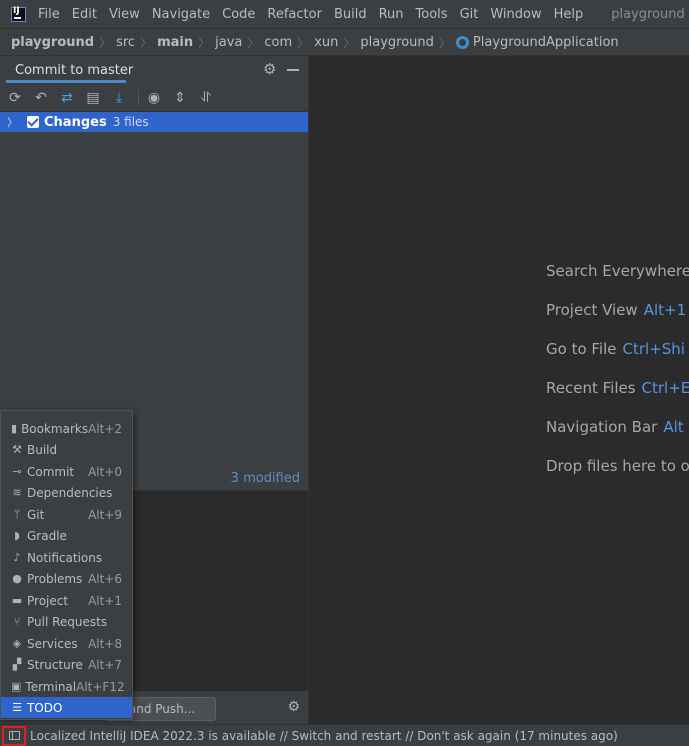 This screenshot has height=746, width=689. What do you see at coordinates (617, 466) in the screenshot?
I see `hint-drop-files: Drop files here to o` at bounding box center [617, 466].